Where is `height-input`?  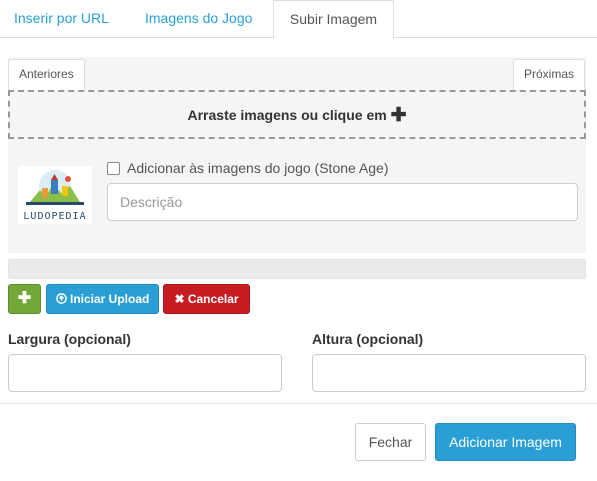
height-input is located at coordinates (449, 373).